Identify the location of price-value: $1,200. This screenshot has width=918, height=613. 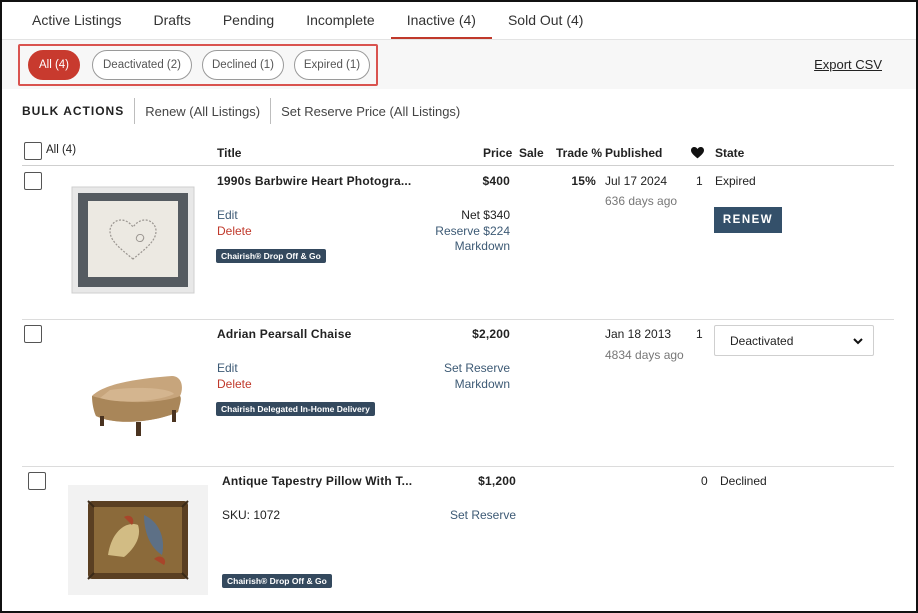
(497, 481).